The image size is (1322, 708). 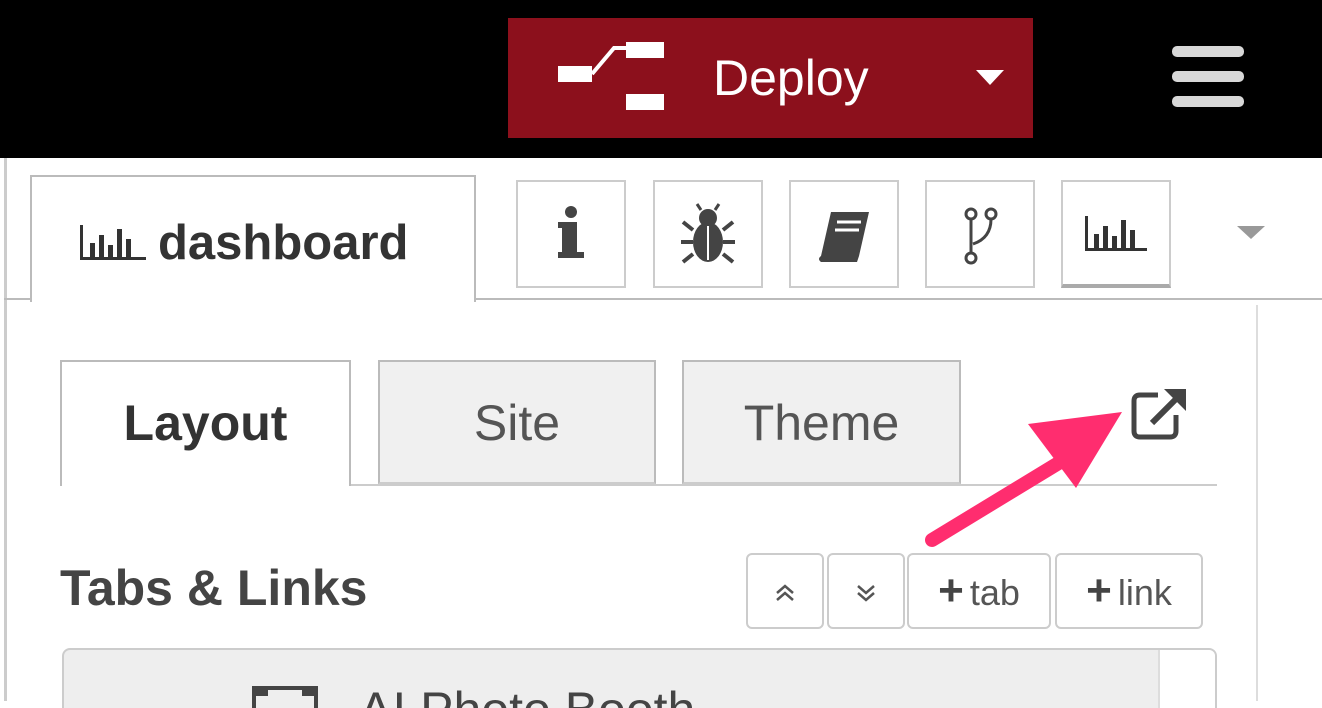 What do you see at coordinates (1257, 503) in the screenshot?
I see `sidebar-scrollbar` at bounding box center [1257, 503].